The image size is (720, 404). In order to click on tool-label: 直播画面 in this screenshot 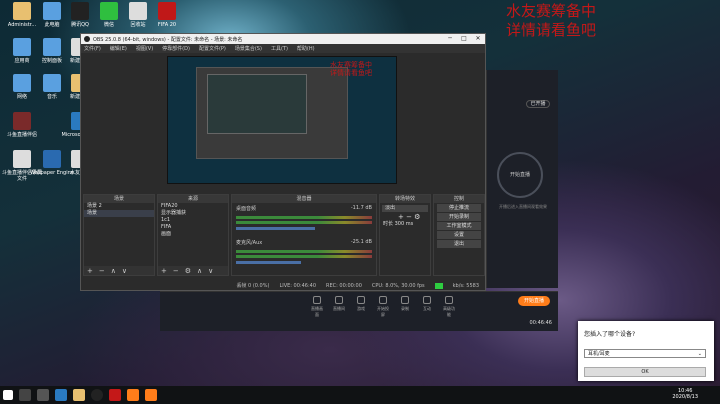, I will do `click(317, 311)`.